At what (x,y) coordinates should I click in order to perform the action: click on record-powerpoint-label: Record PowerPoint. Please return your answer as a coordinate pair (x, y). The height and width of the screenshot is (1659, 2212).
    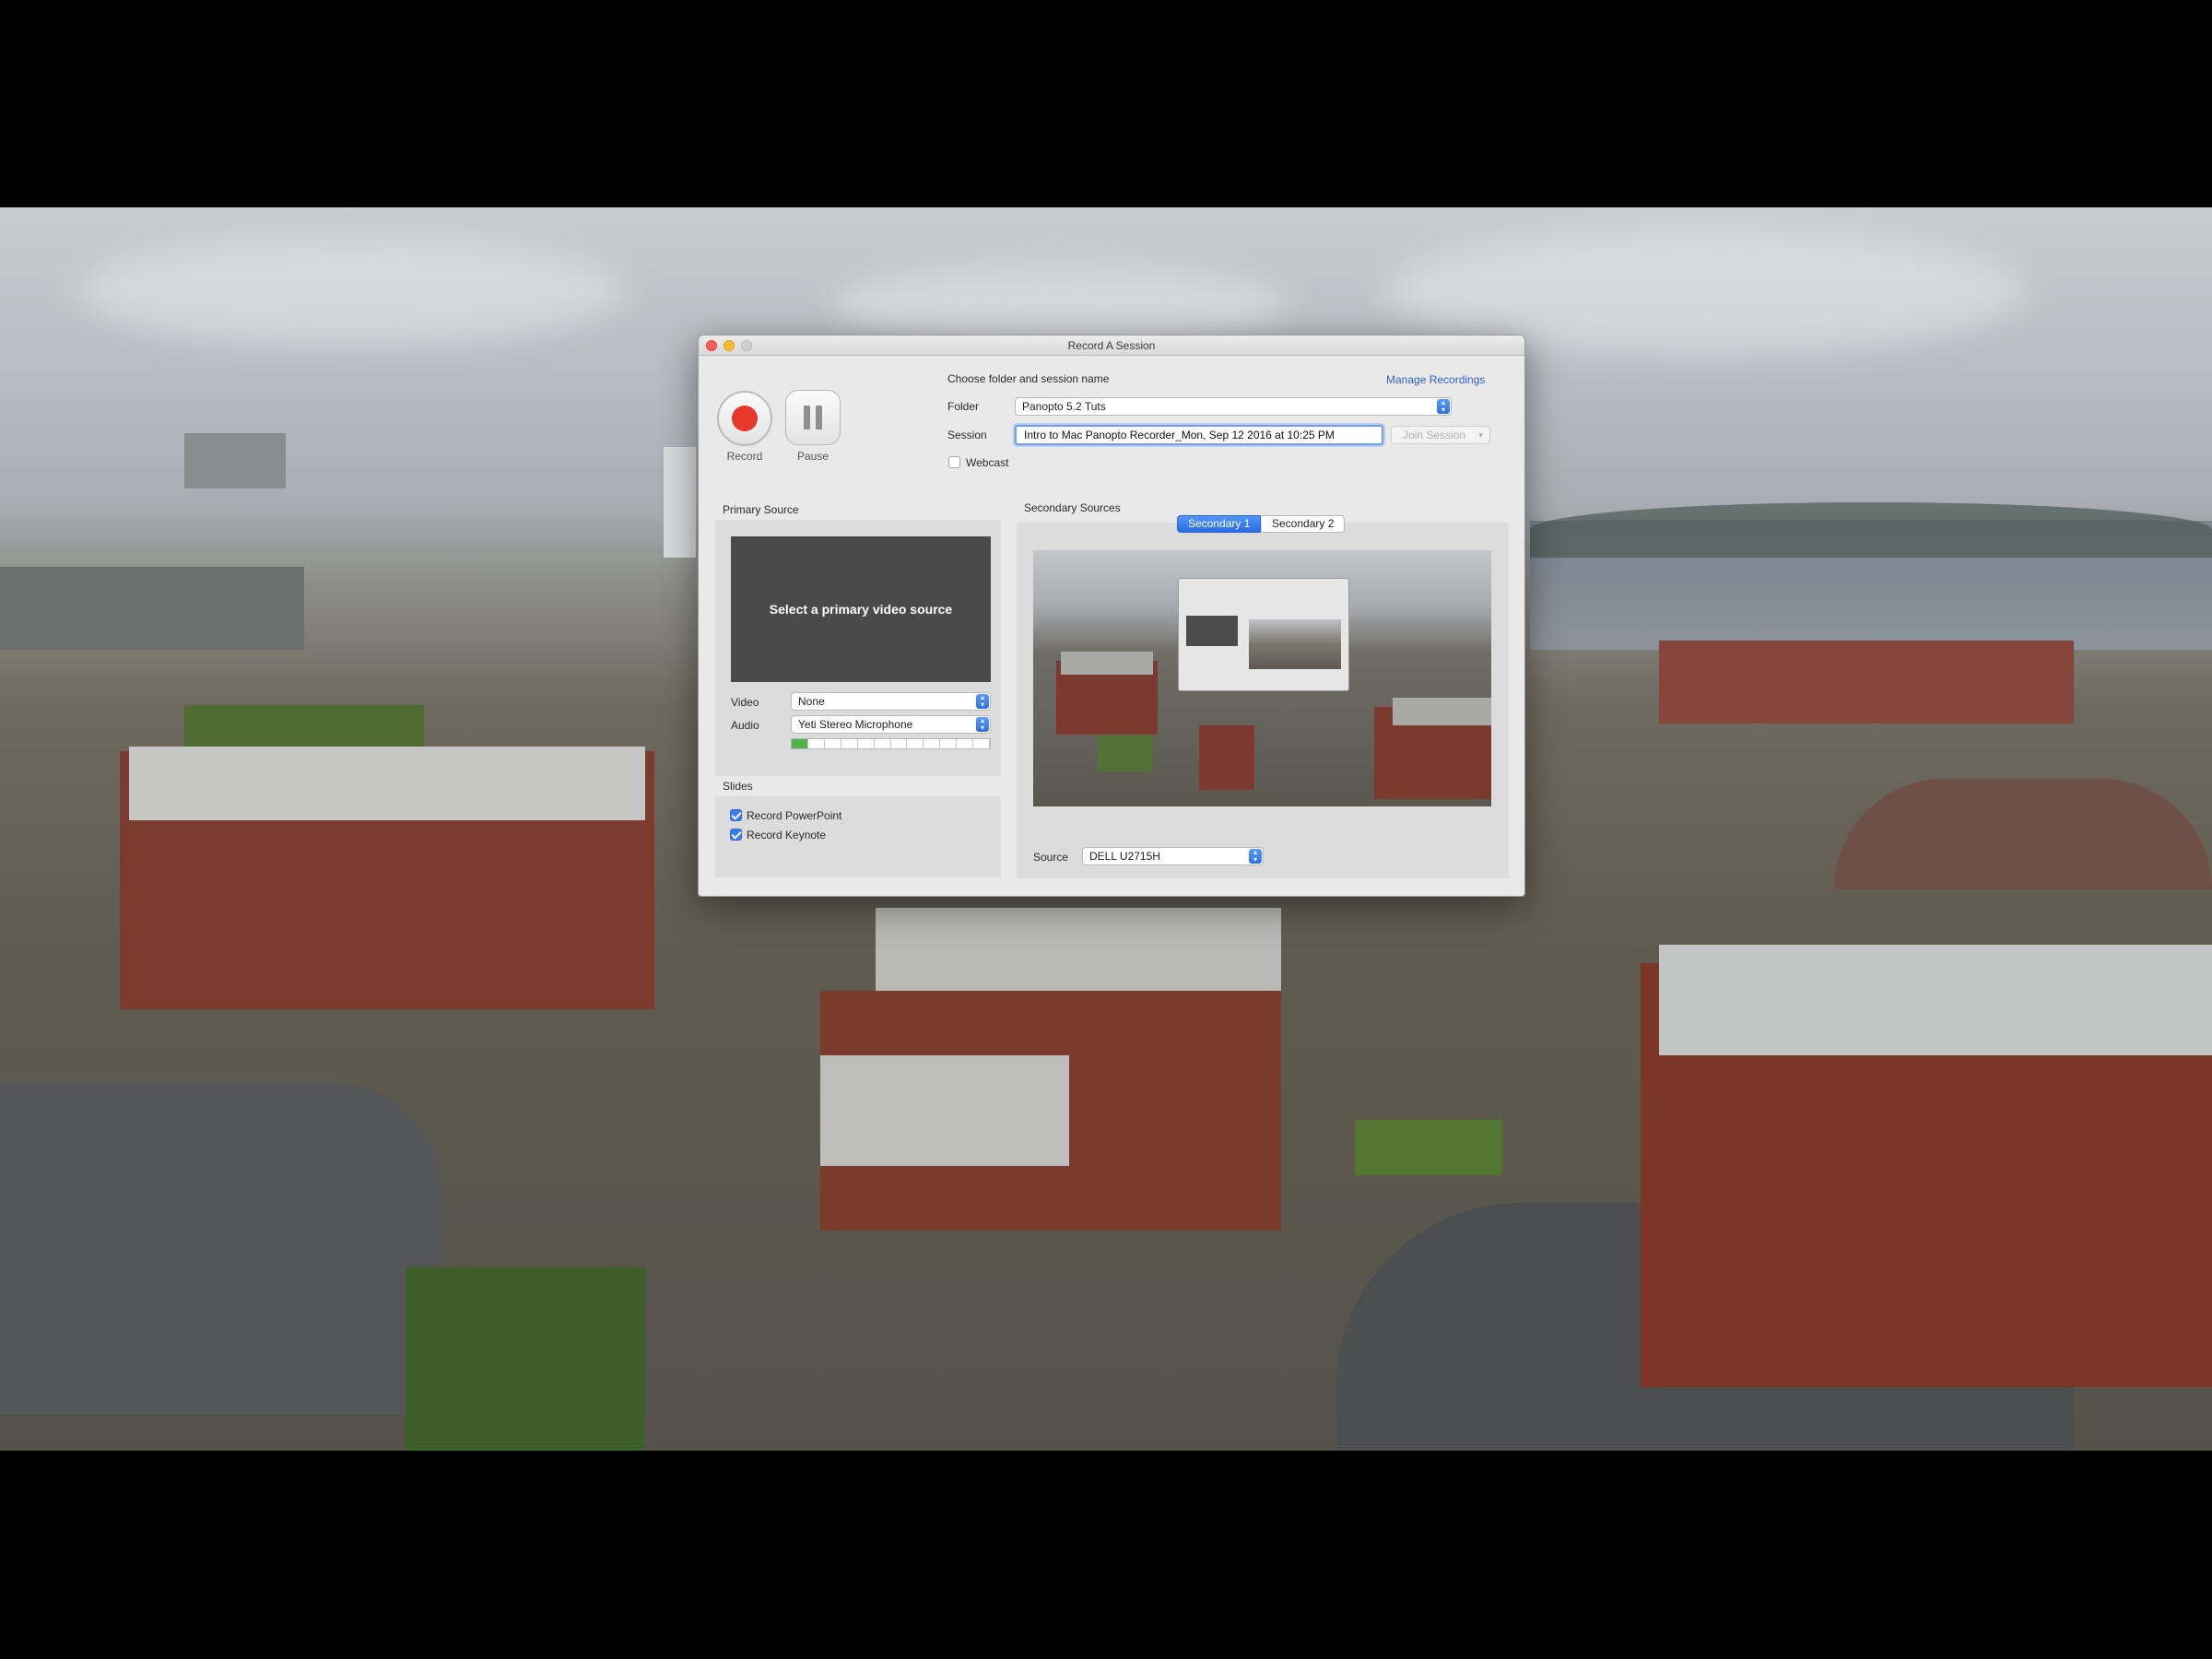
    Looking at the image, I should click on (794, 815).